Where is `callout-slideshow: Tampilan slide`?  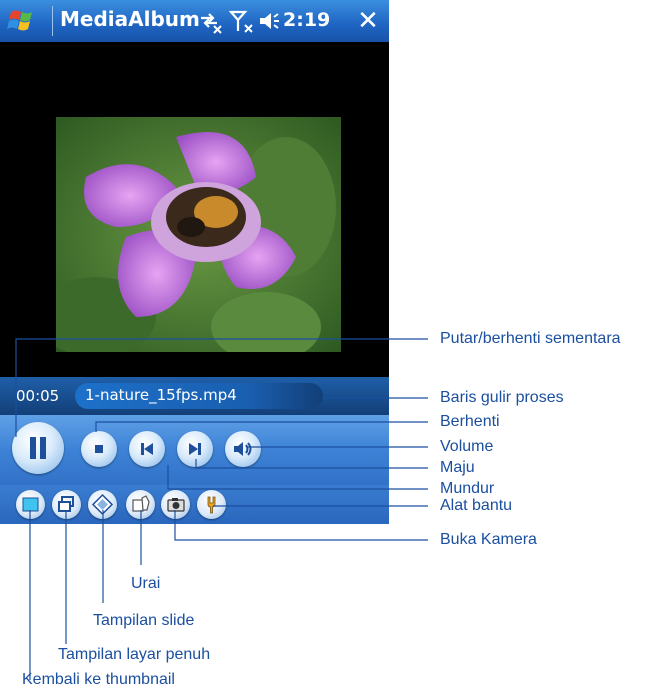 callout-slideshow: Tampilan slide is located at coordinates (144, 620).